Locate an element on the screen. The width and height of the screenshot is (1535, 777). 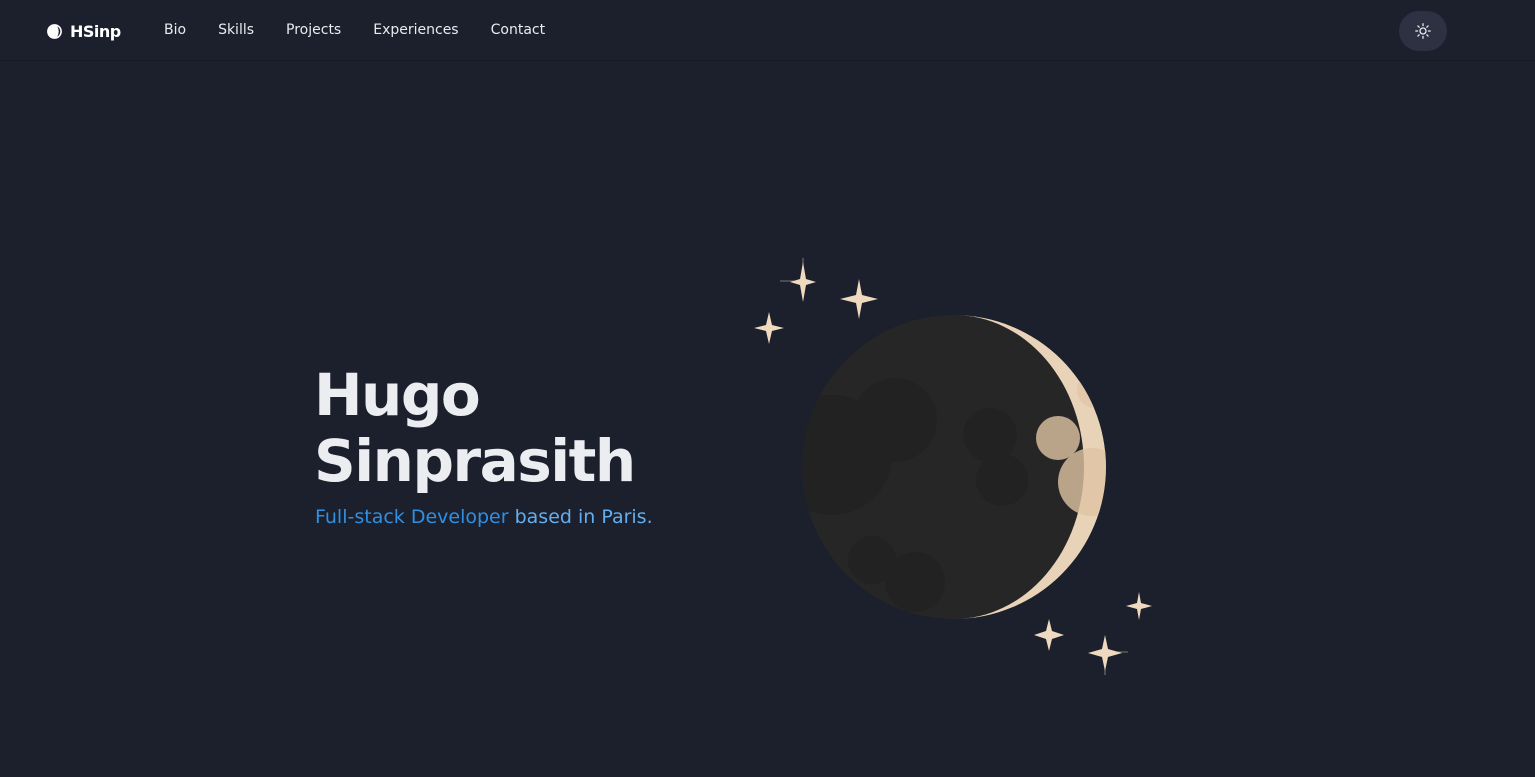
sun-icon is located at coordinates (1423, 31).